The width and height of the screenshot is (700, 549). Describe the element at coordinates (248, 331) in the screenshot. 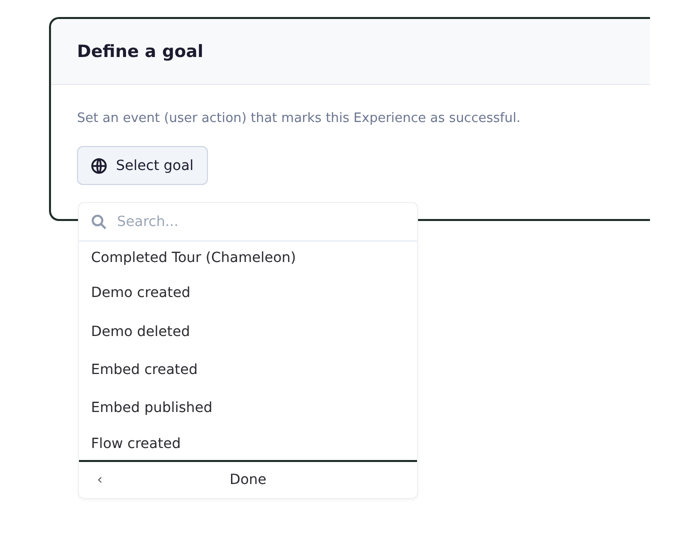

I see `goal-option: Demo deleted` at that location.